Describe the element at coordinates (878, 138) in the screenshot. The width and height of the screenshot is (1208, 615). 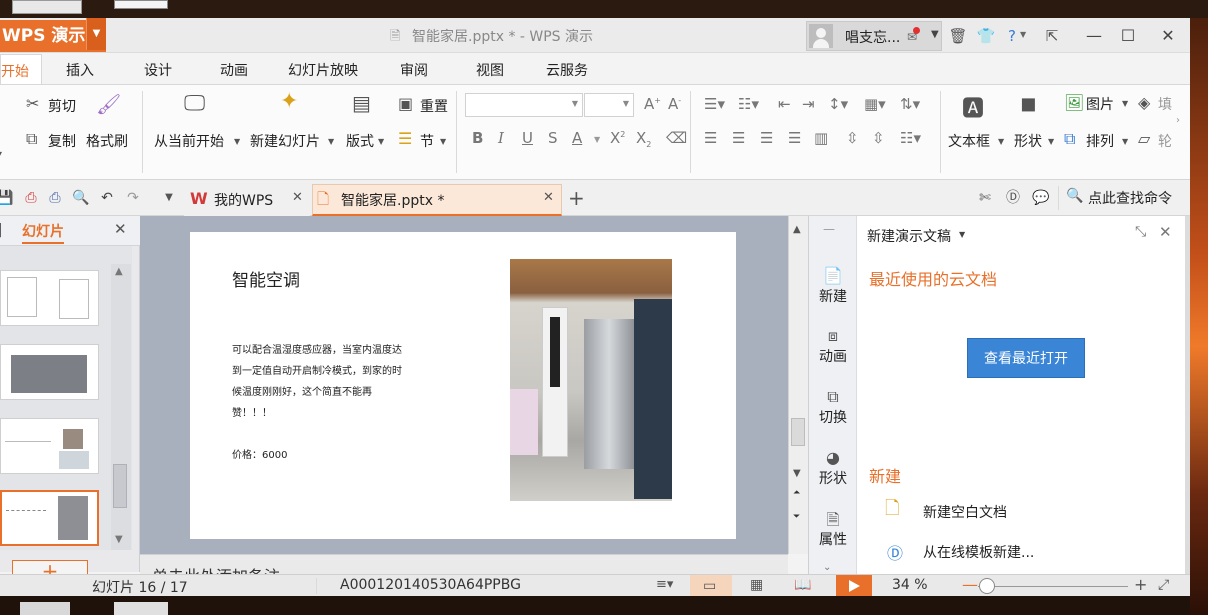
I see `text-align-icon: ⇳` at that location.